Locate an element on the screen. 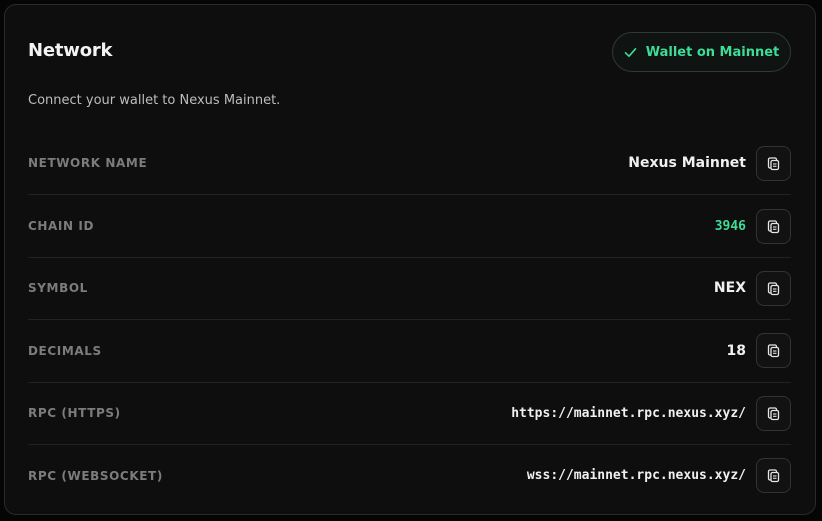 The width and height of the screenshot is (822, 521). chain-id-label: CHAIN ID is located at coordinates (61, 226).